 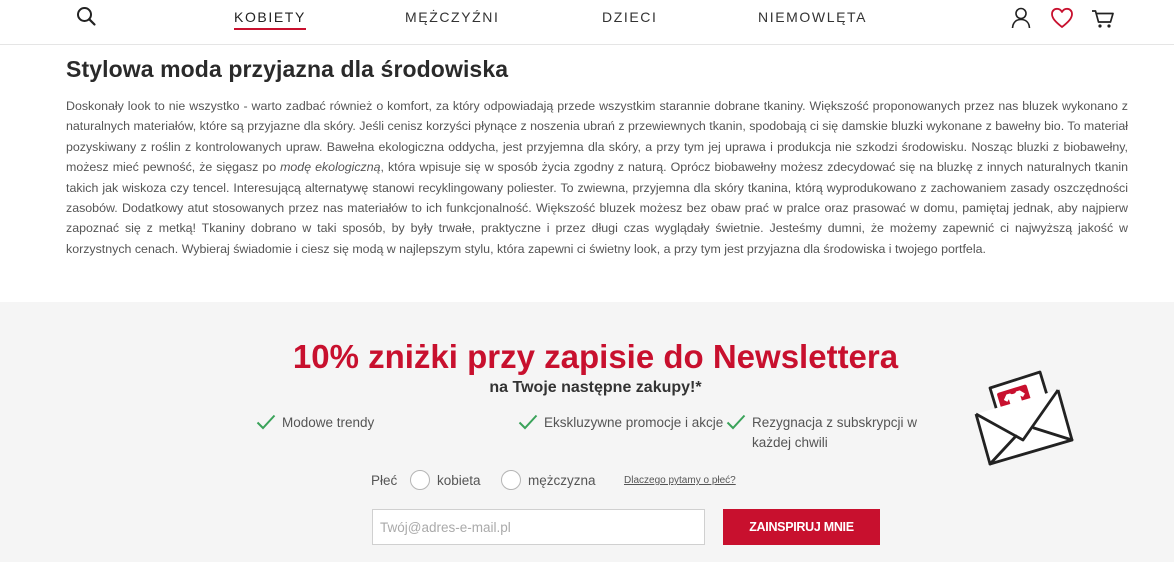 I want to click on article-title: Stylowa moda przyjazna dla środowiska, so click(x=287, y=69).